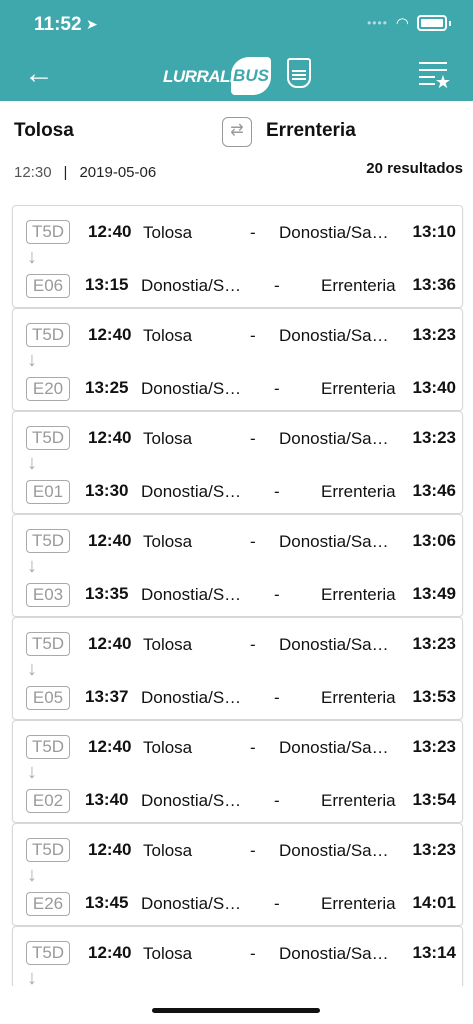 Image resolution: width=473 pixels, height=1024 pixels. What do you see at coordinates (402, 23) in the screenshot?
I see `wifi-icon: ◠` at bounding box center [402, 23].